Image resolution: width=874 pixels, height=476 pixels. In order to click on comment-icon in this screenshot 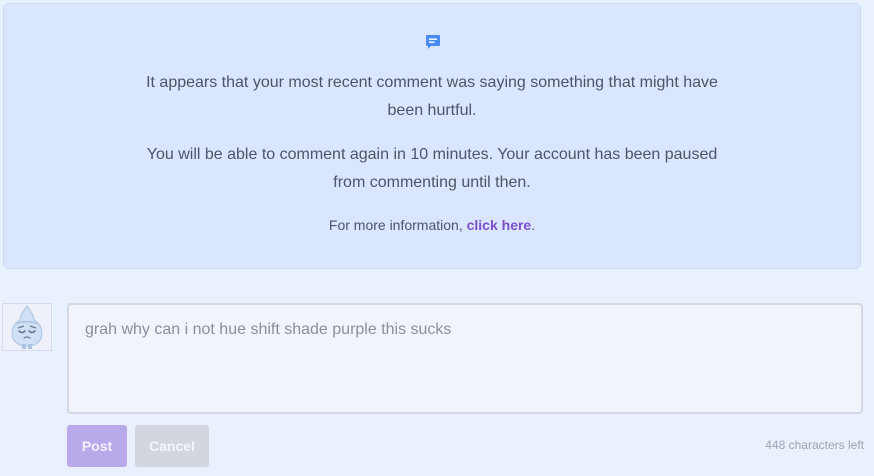, I will do `click(433, 42)`.